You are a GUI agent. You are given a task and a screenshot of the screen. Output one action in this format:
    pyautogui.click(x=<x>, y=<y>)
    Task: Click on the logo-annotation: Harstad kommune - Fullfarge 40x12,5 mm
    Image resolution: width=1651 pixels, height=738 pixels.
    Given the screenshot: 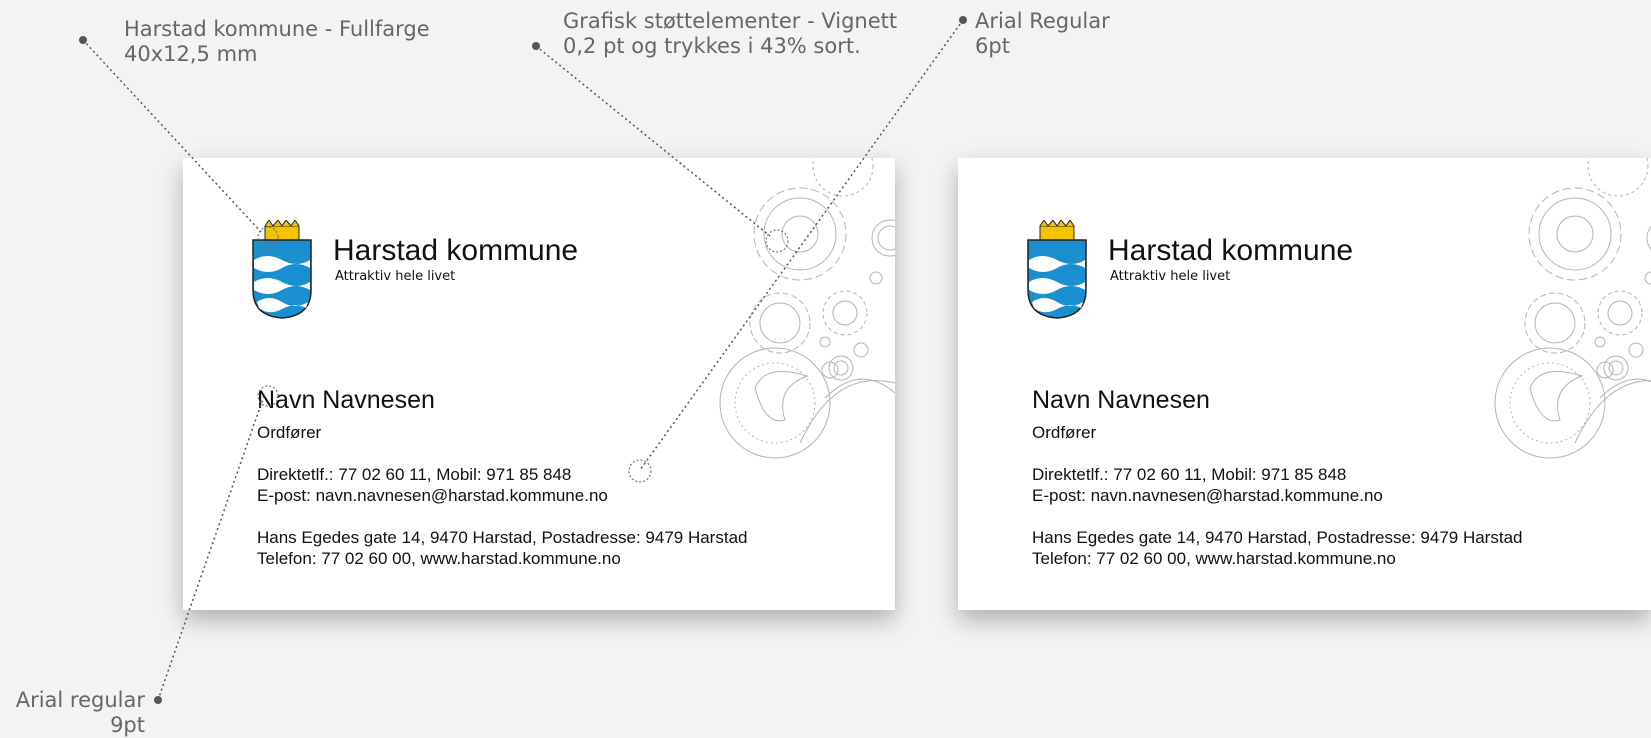 What is the action you would take?
    pyautogui.click(x=277, y=42)
    